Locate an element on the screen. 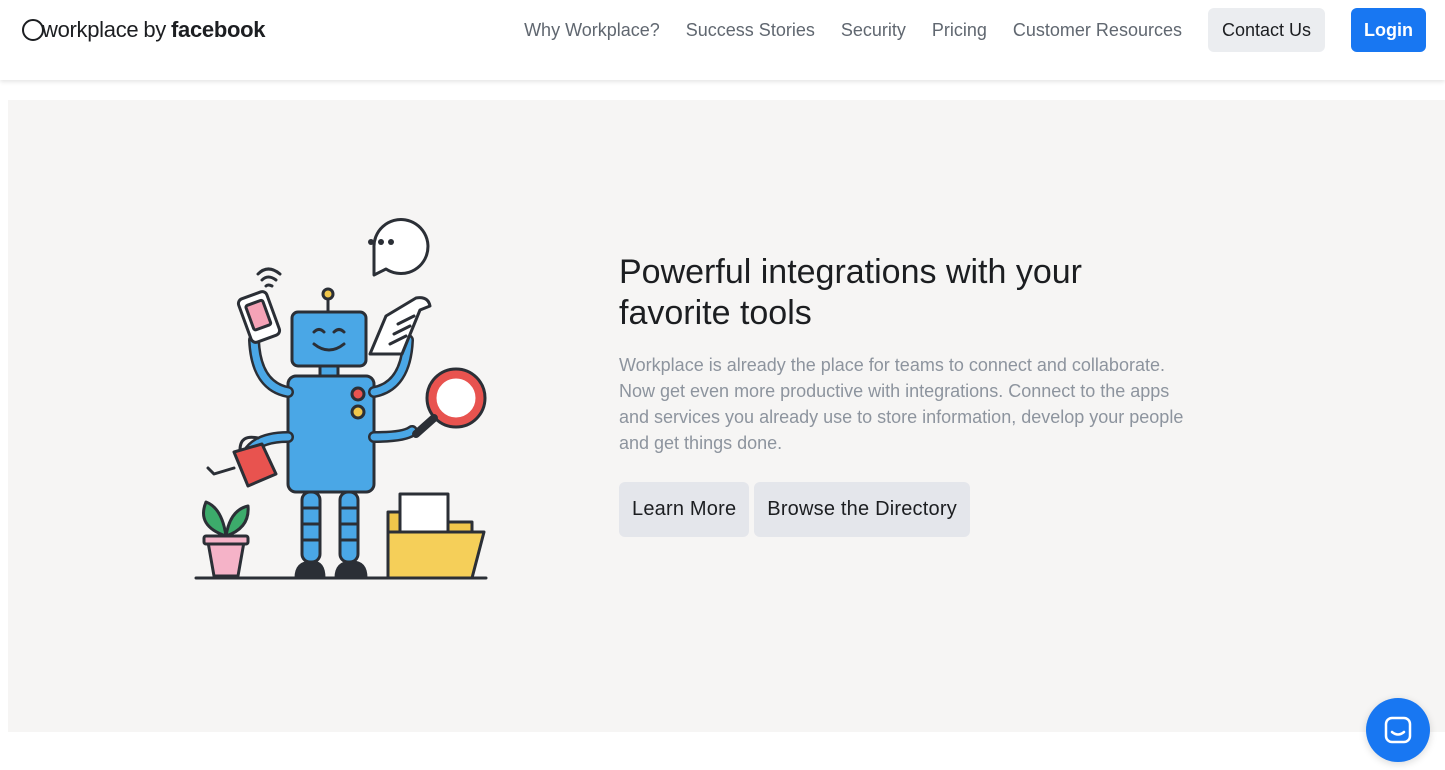  nav-customer-resources: Customer Resources is located at coordinates (1097, 30).